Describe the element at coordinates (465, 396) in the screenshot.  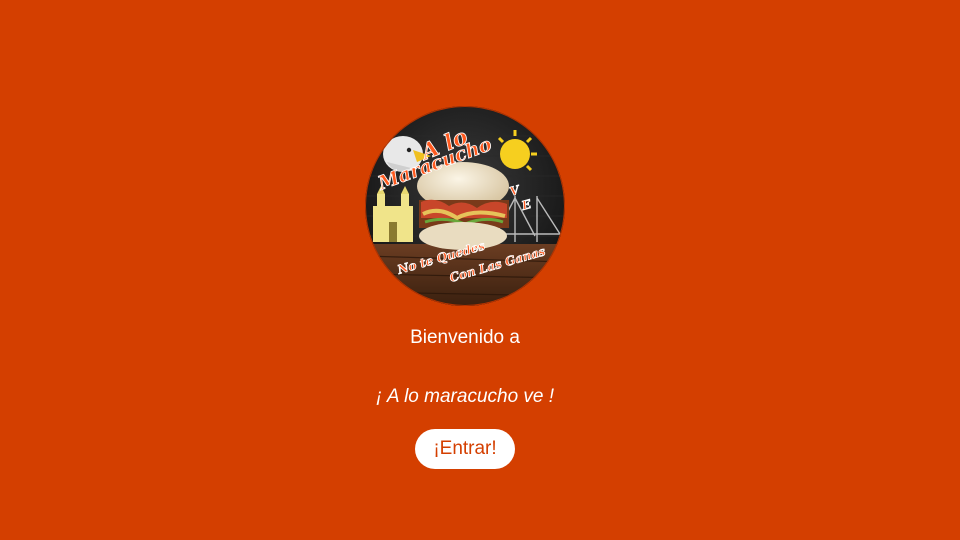
I see `brand-name: ¡ A lo maracucho ve !` at that location.